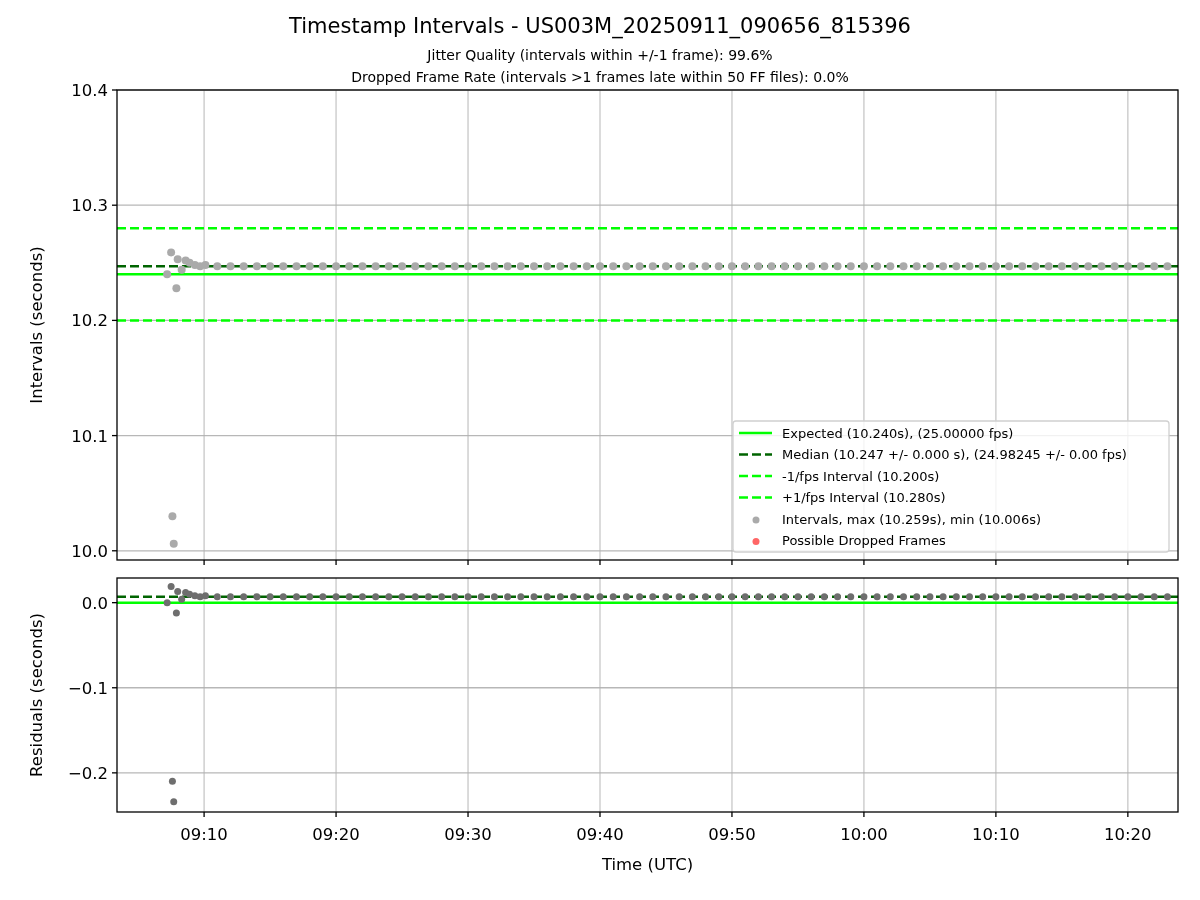 The width and height of the screenshot is (1200, 900). Describe the element at coordinates (336, 834) in the screenshot. I see `tick-label: 09:20` at that location.